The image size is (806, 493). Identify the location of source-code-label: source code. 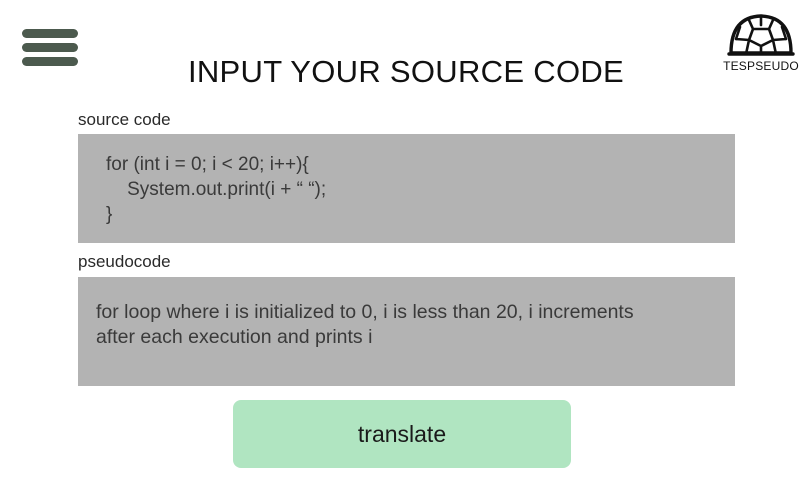
(124, 119).